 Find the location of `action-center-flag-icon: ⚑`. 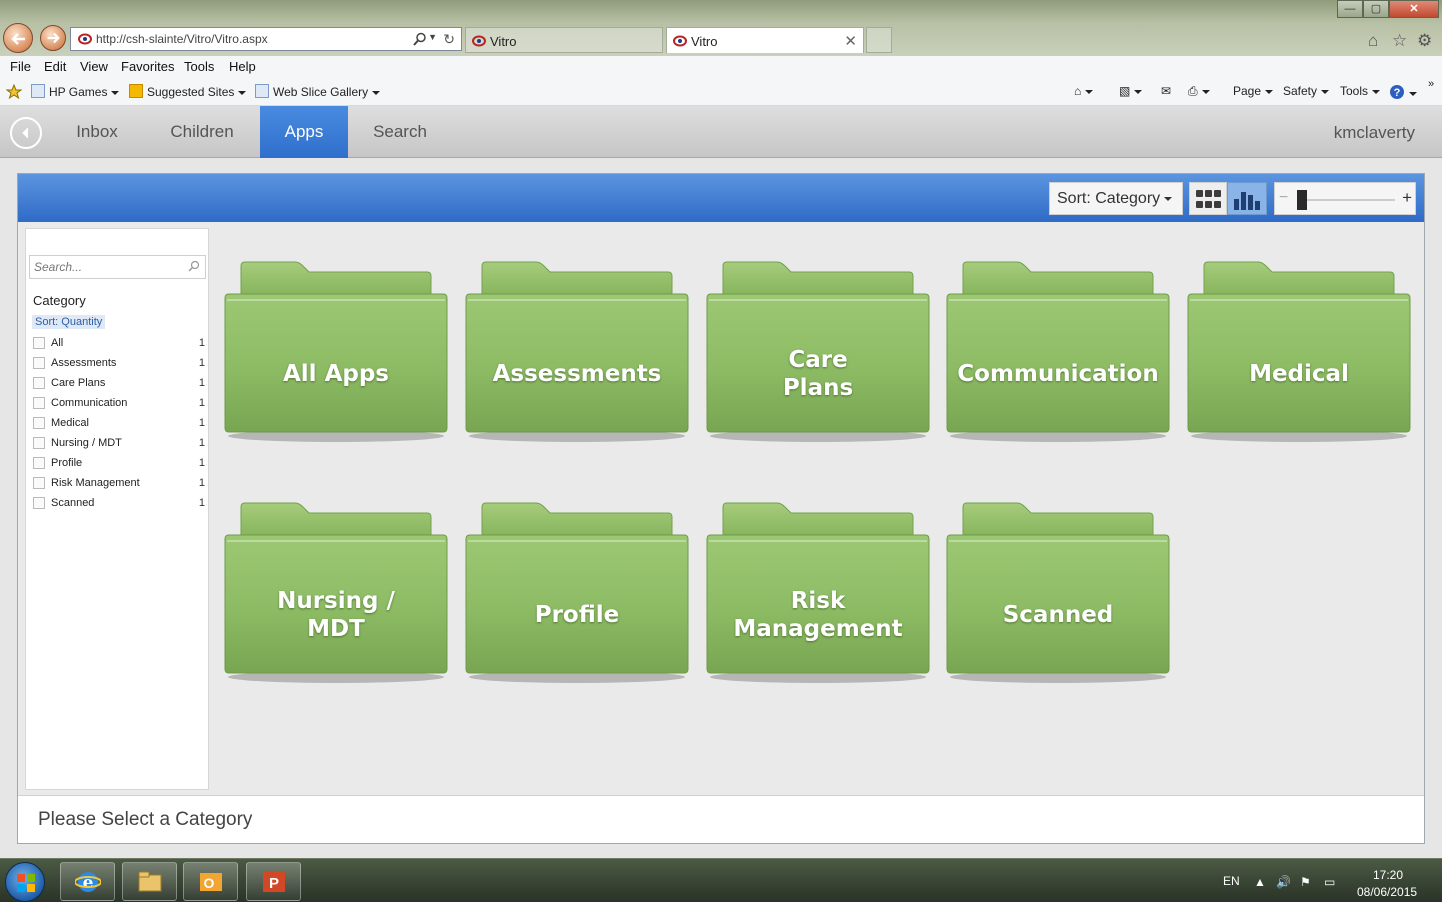

action-center-flag-icon: ⚑ is located at coordinates (1305, 882).